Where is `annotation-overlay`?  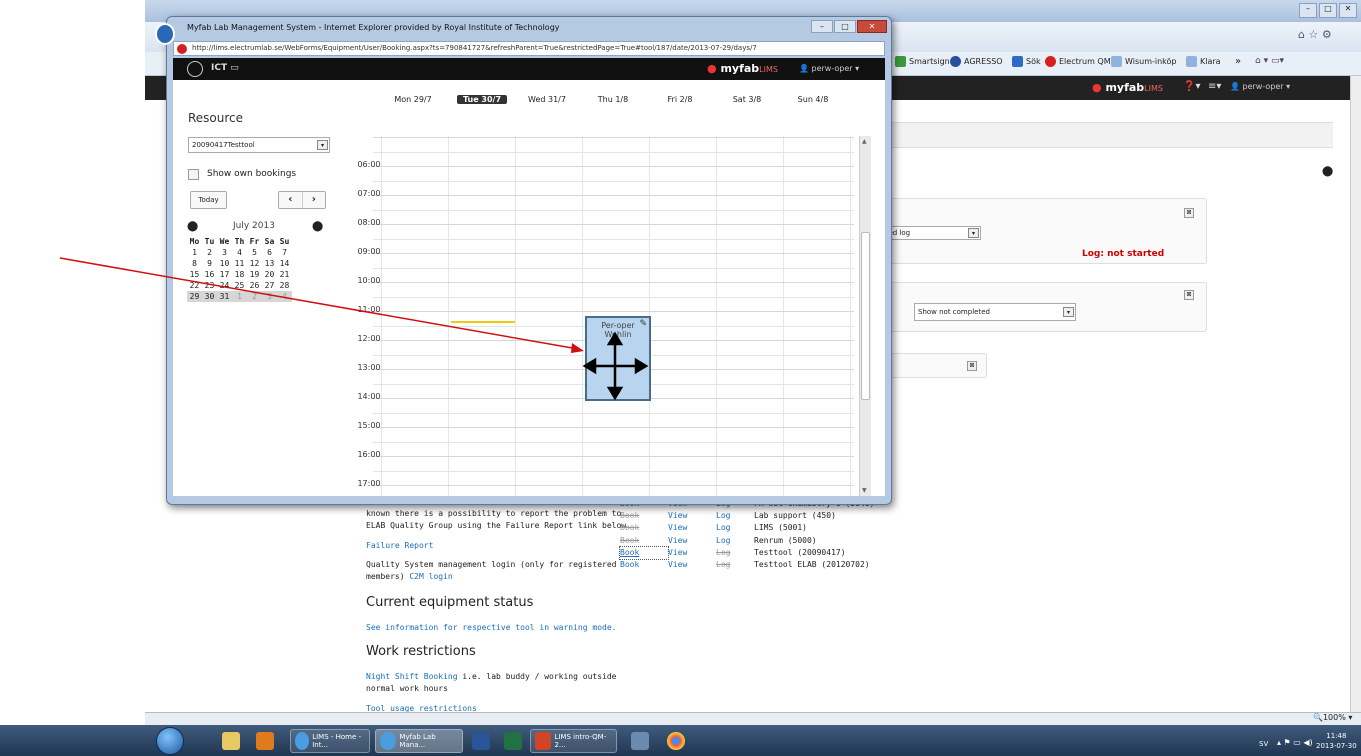
annotation-overlay is located at coordinates (354, 329).